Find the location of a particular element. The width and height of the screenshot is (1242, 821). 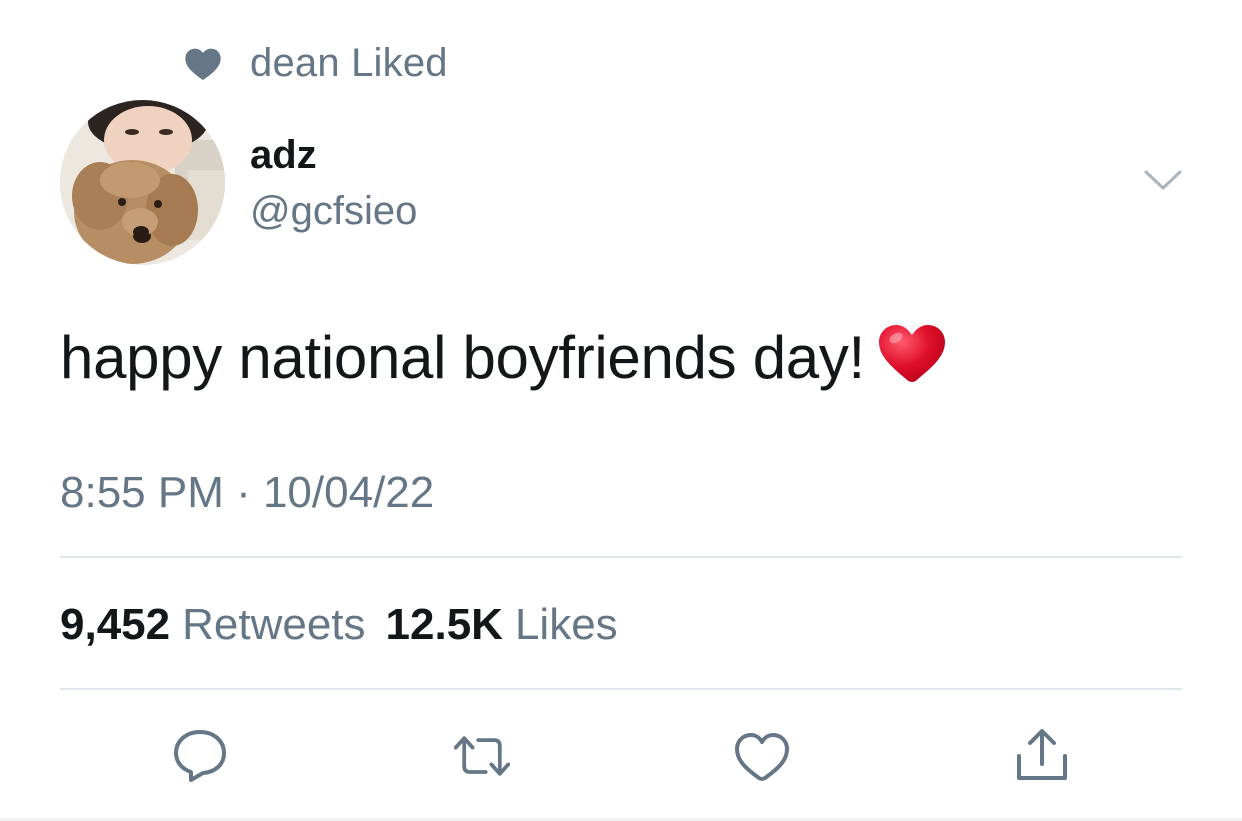

retweets-label: Retweets is located at coordinates (274, 624).